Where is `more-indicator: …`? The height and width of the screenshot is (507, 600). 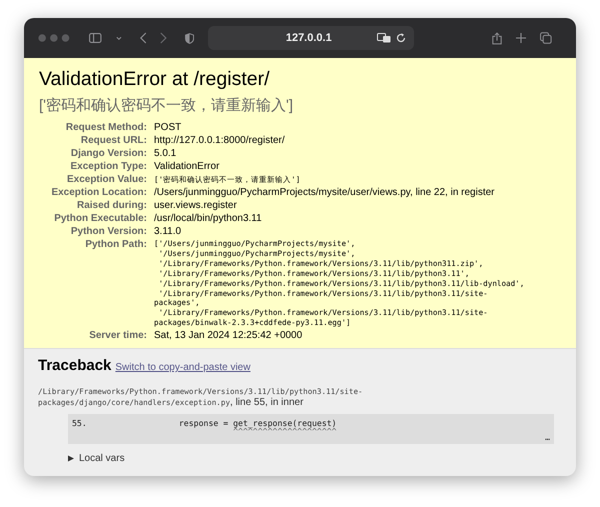 more-indicator: … is located at coordinates (547, 437).